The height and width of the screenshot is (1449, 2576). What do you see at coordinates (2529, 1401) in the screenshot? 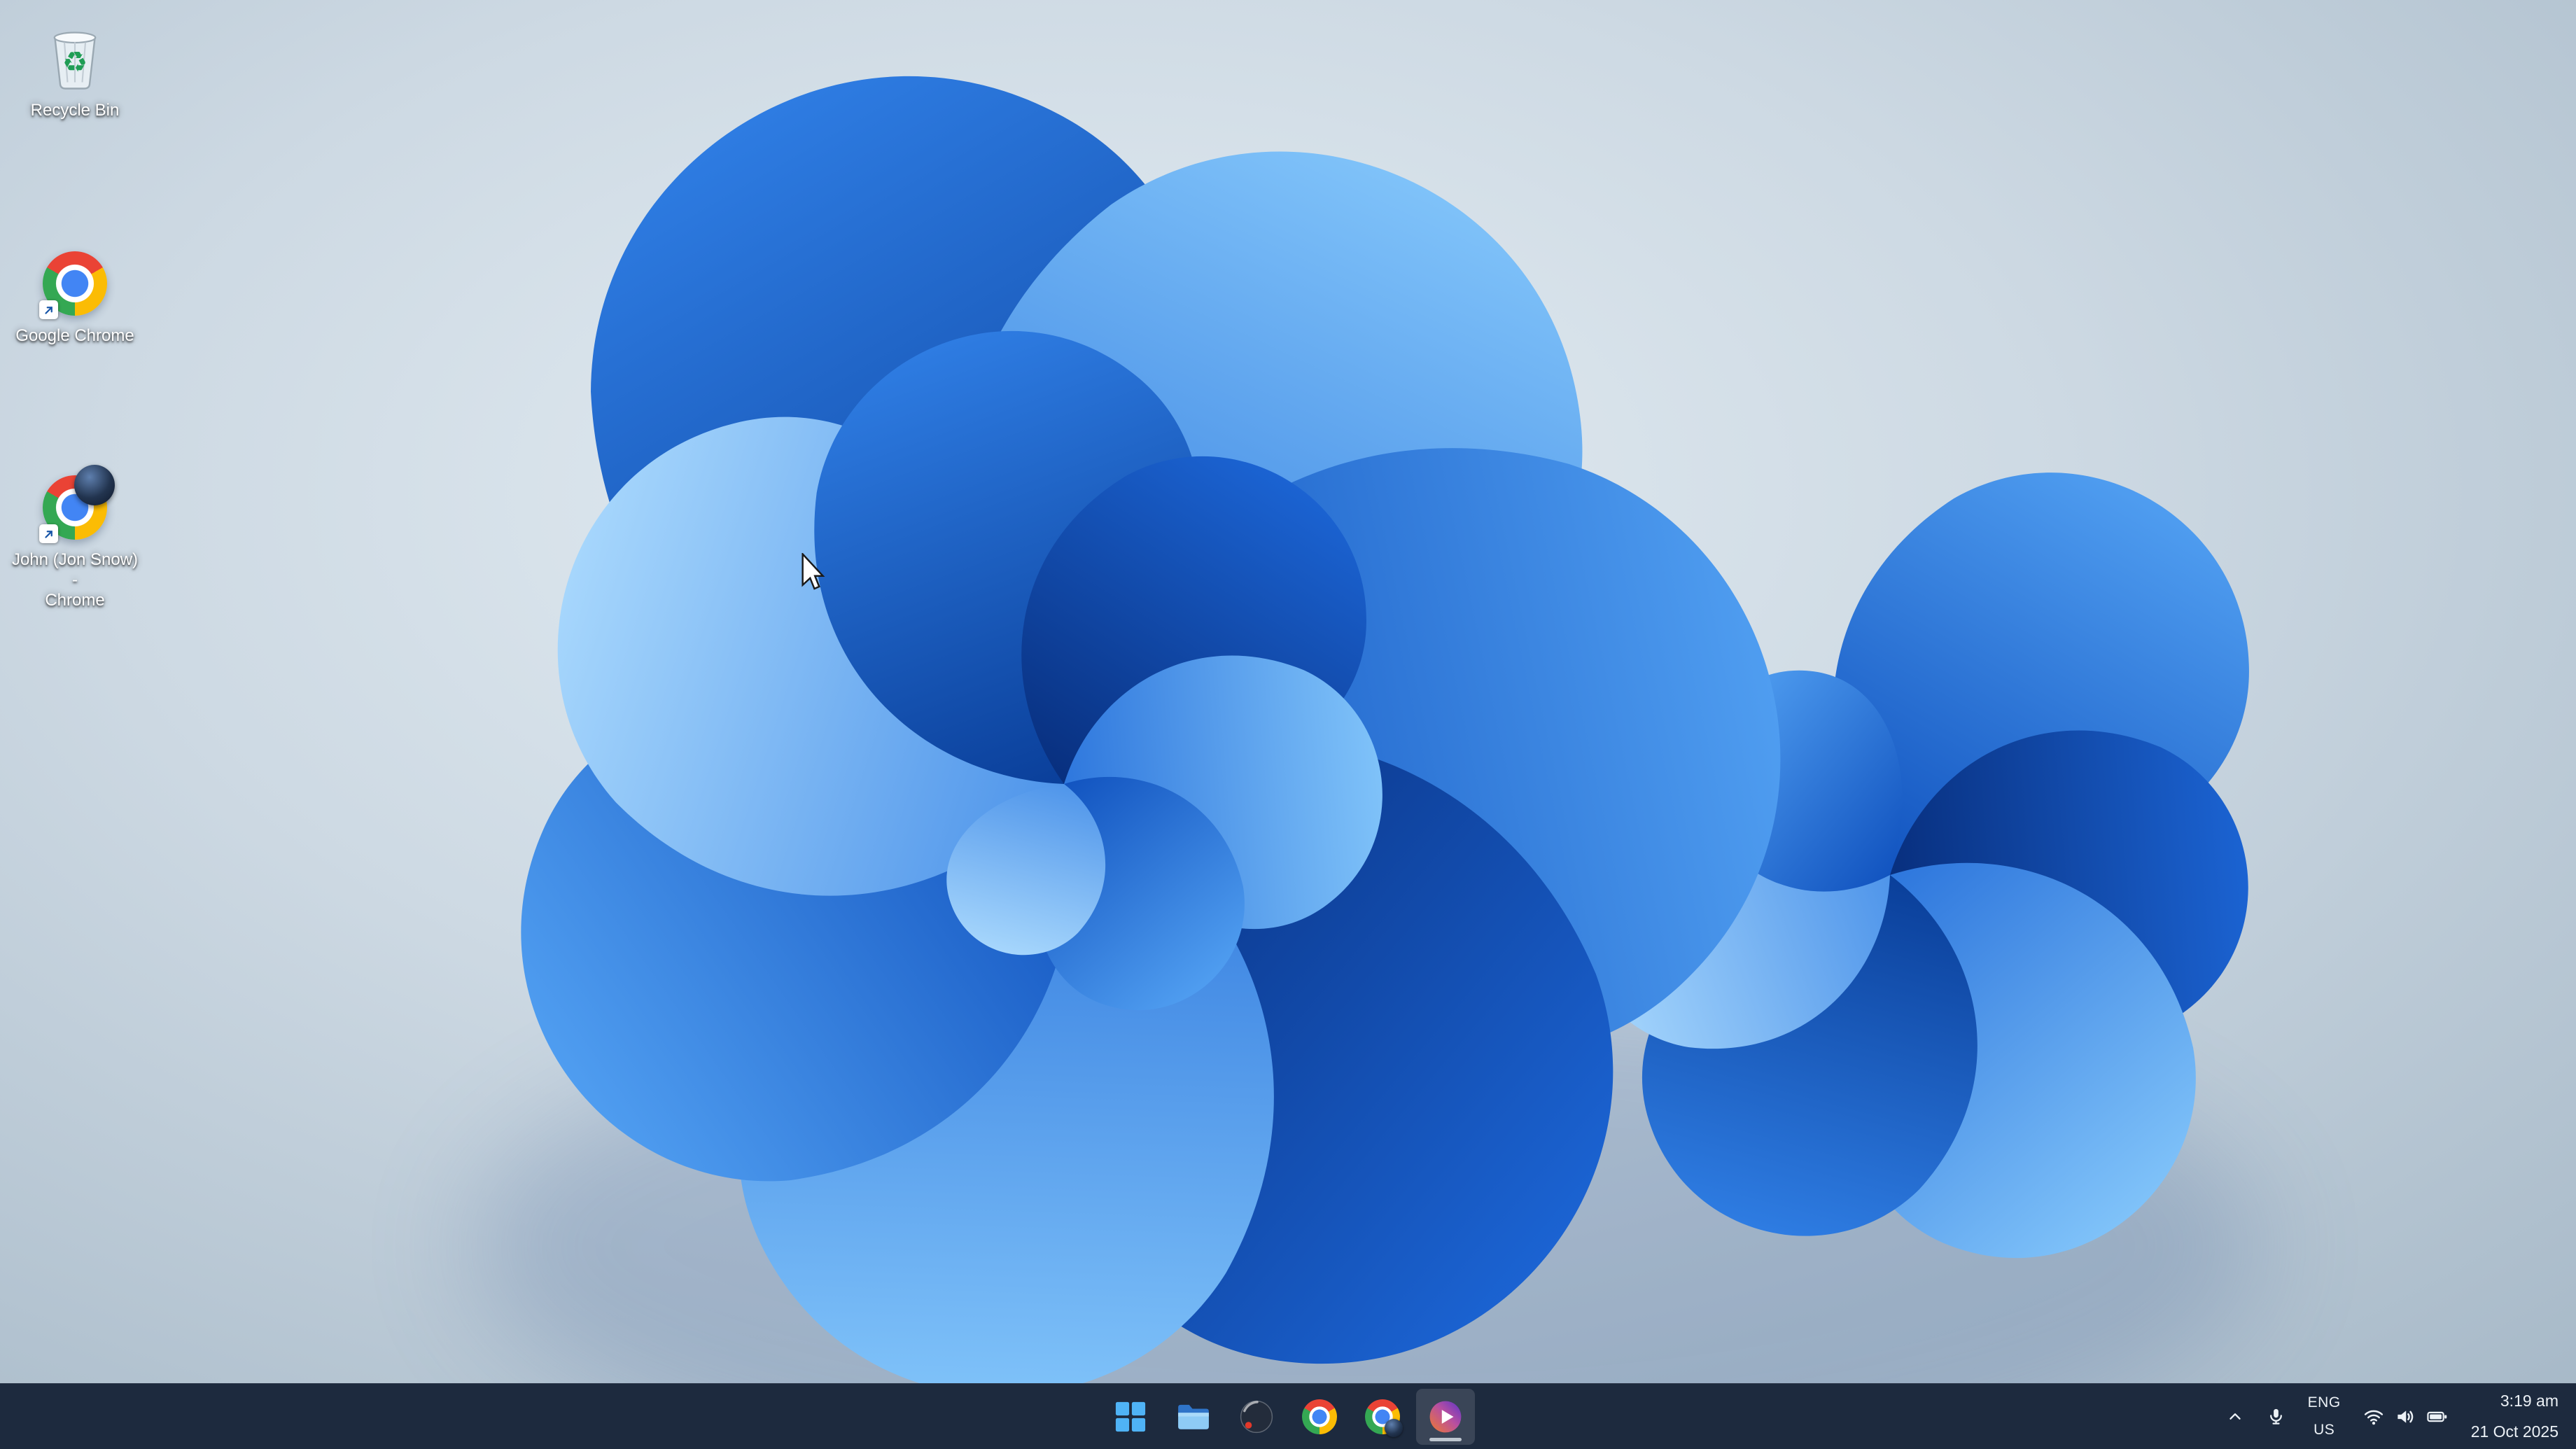
I see `clock-time: 3:19 am` at bounding box center [2529, 1401].